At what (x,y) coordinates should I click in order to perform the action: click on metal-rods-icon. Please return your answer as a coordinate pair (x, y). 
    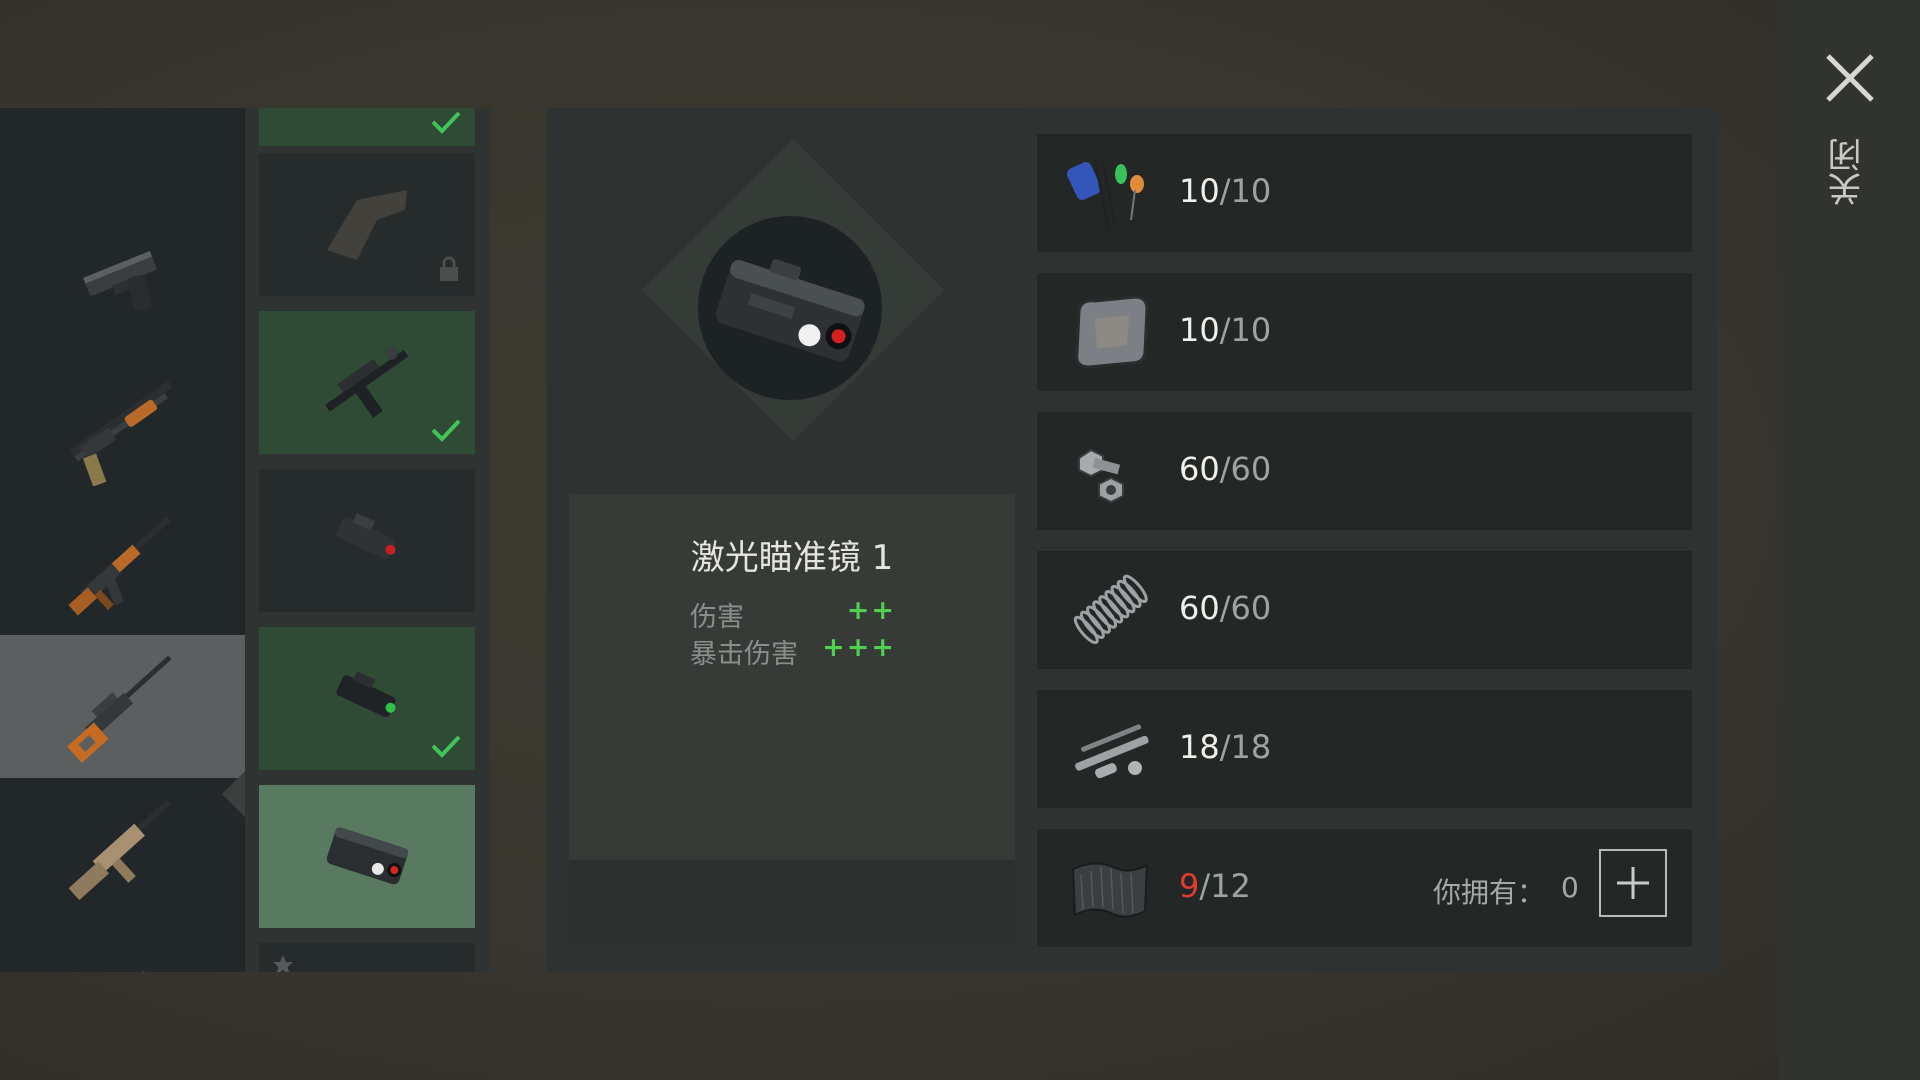
    Looking at the image, I should click on (1112, 751).